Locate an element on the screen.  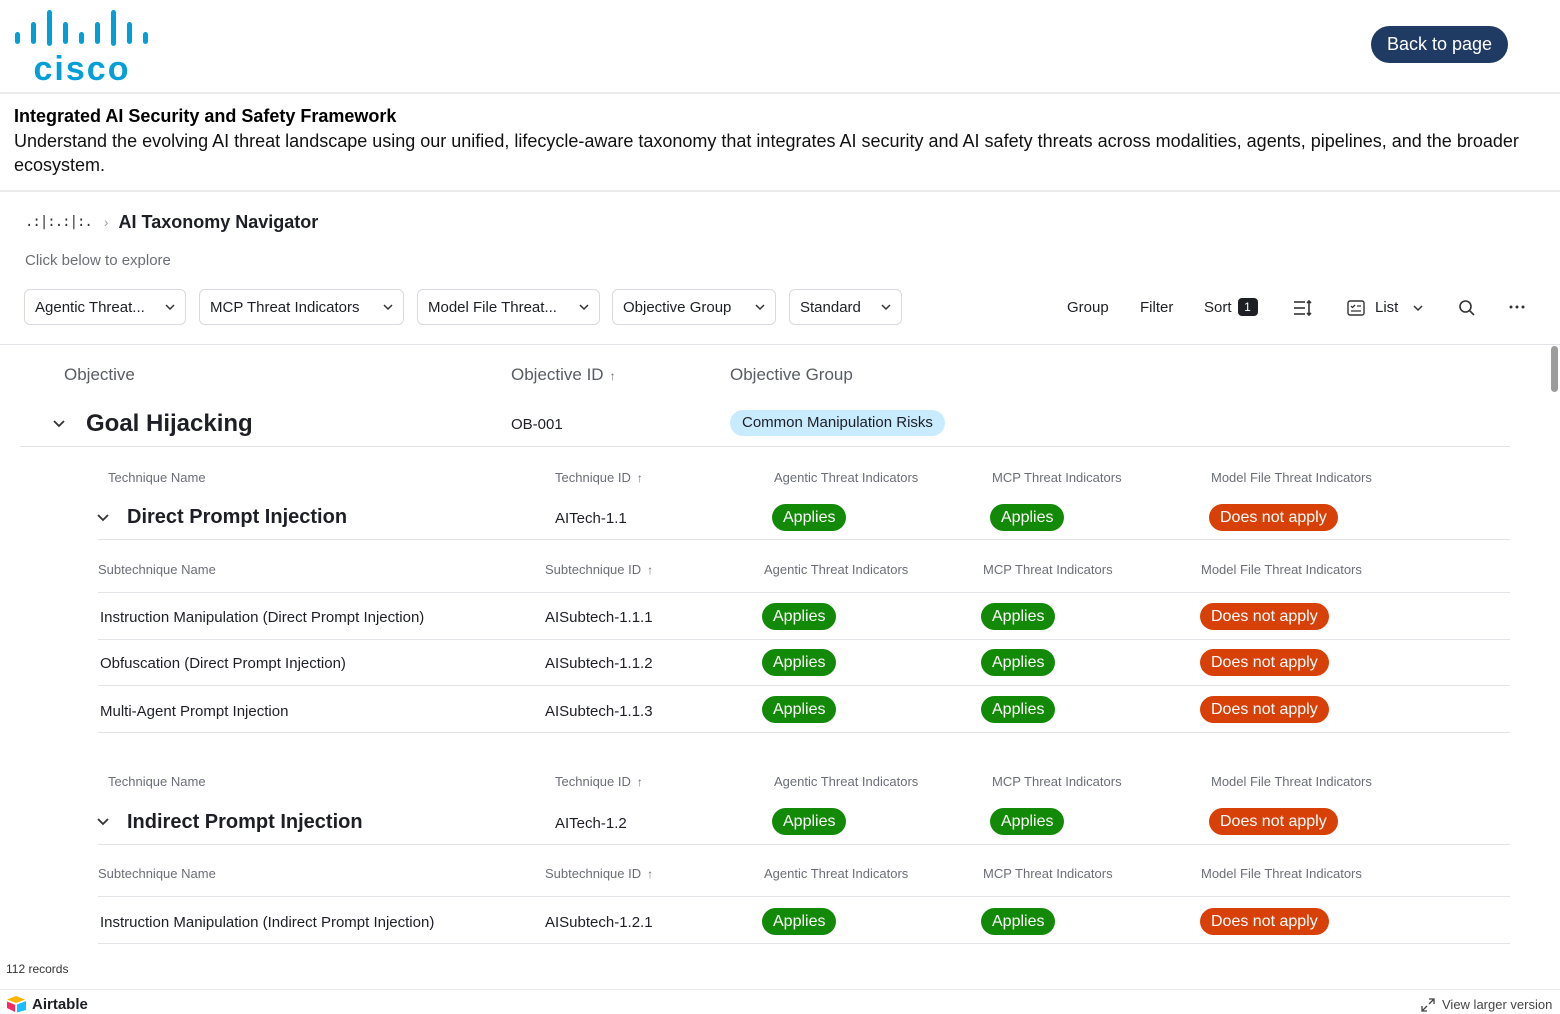
filter-objective-group: Objective Group is located at coordinates (694, 307).